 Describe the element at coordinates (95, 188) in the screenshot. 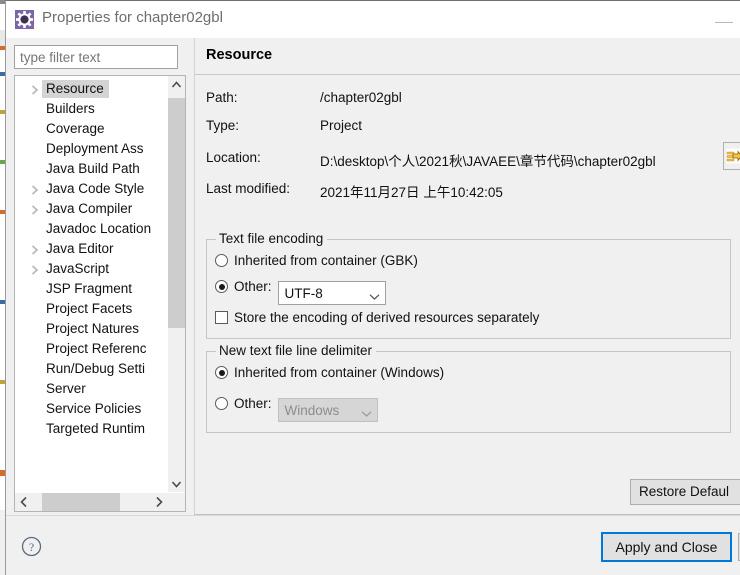

I see `tree-item-label: Java Code Style` at that location.